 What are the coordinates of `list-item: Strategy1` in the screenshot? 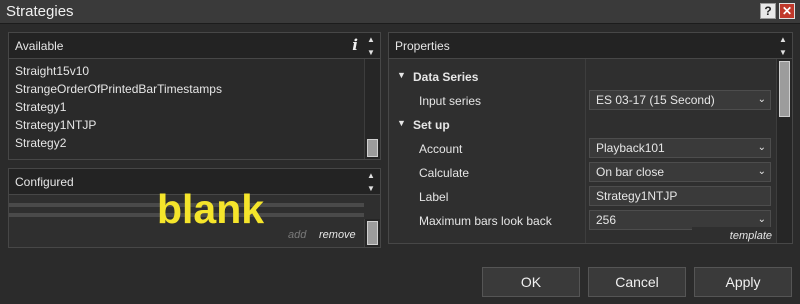 It's located at (186, 107).